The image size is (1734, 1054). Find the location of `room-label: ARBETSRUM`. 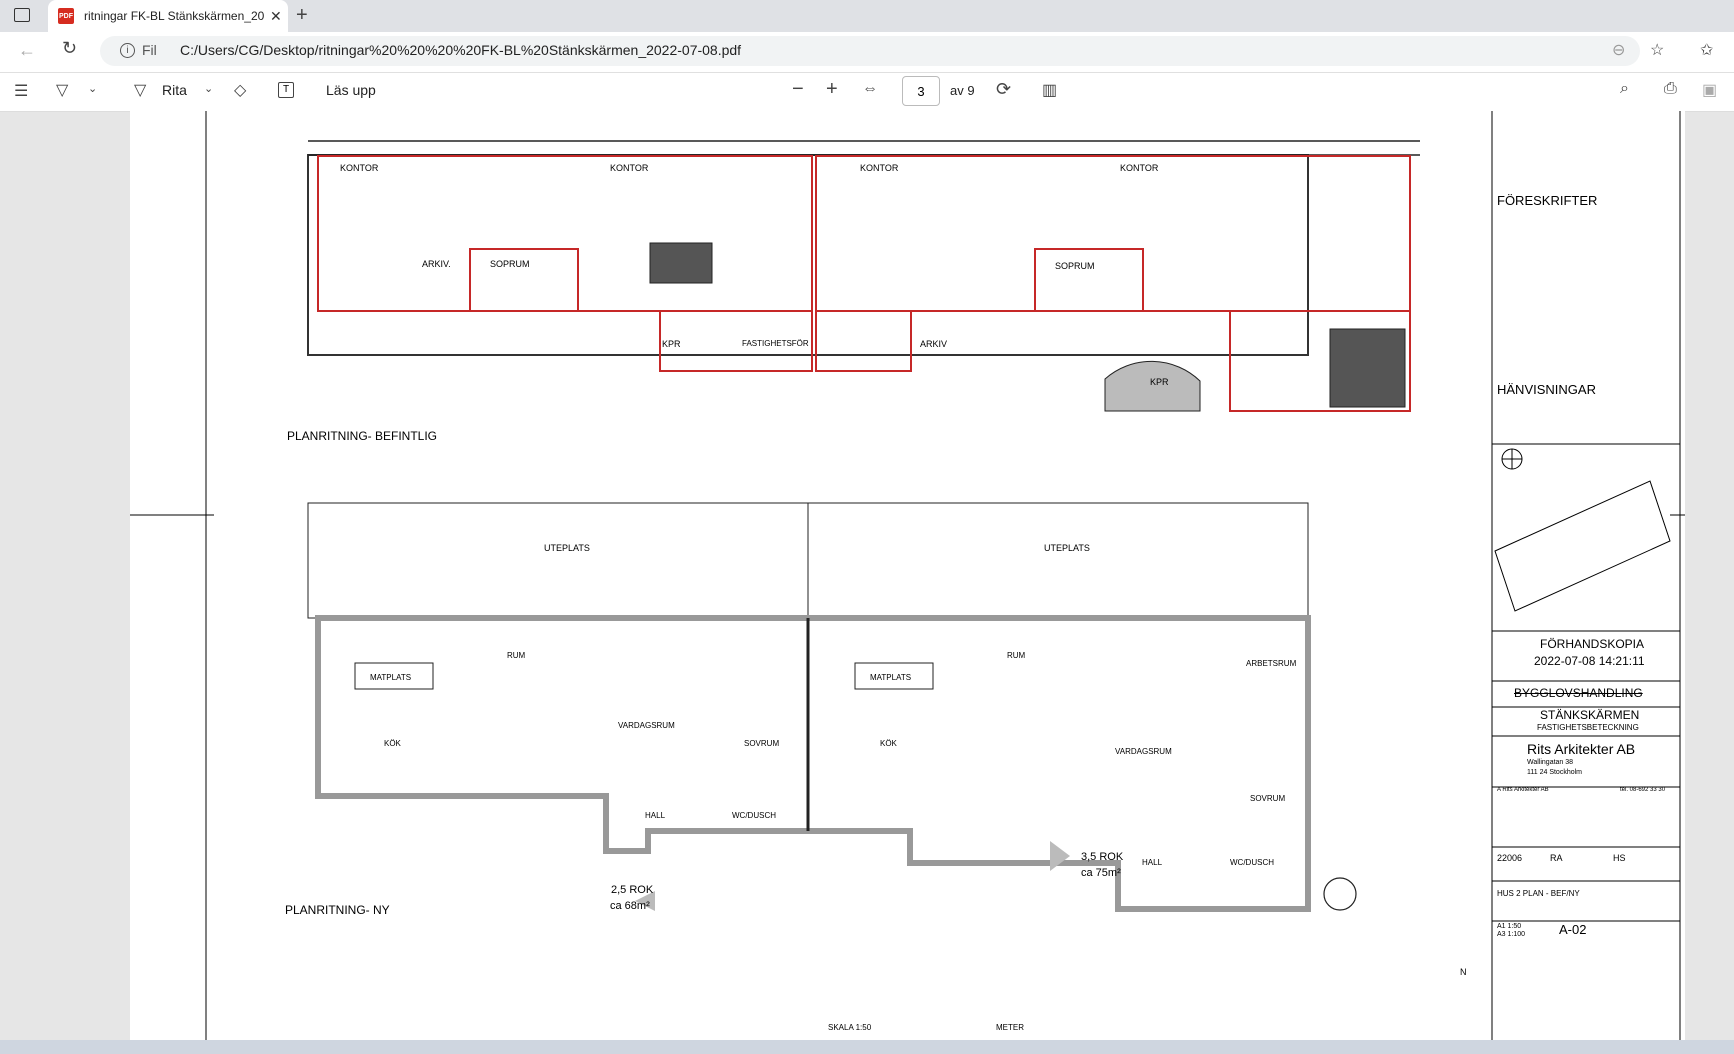

room-label: ARBETSRUM is located at coordinates (1271, 663).